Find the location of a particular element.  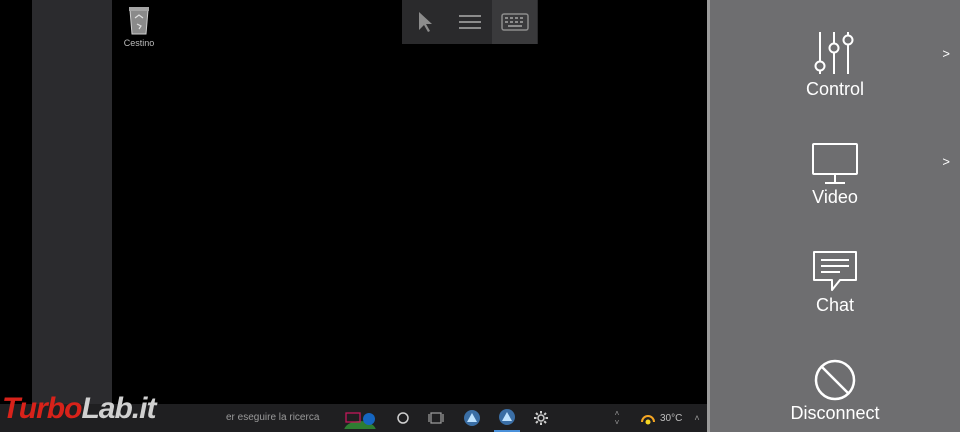

menu-button is located at coordinates (469, 22).